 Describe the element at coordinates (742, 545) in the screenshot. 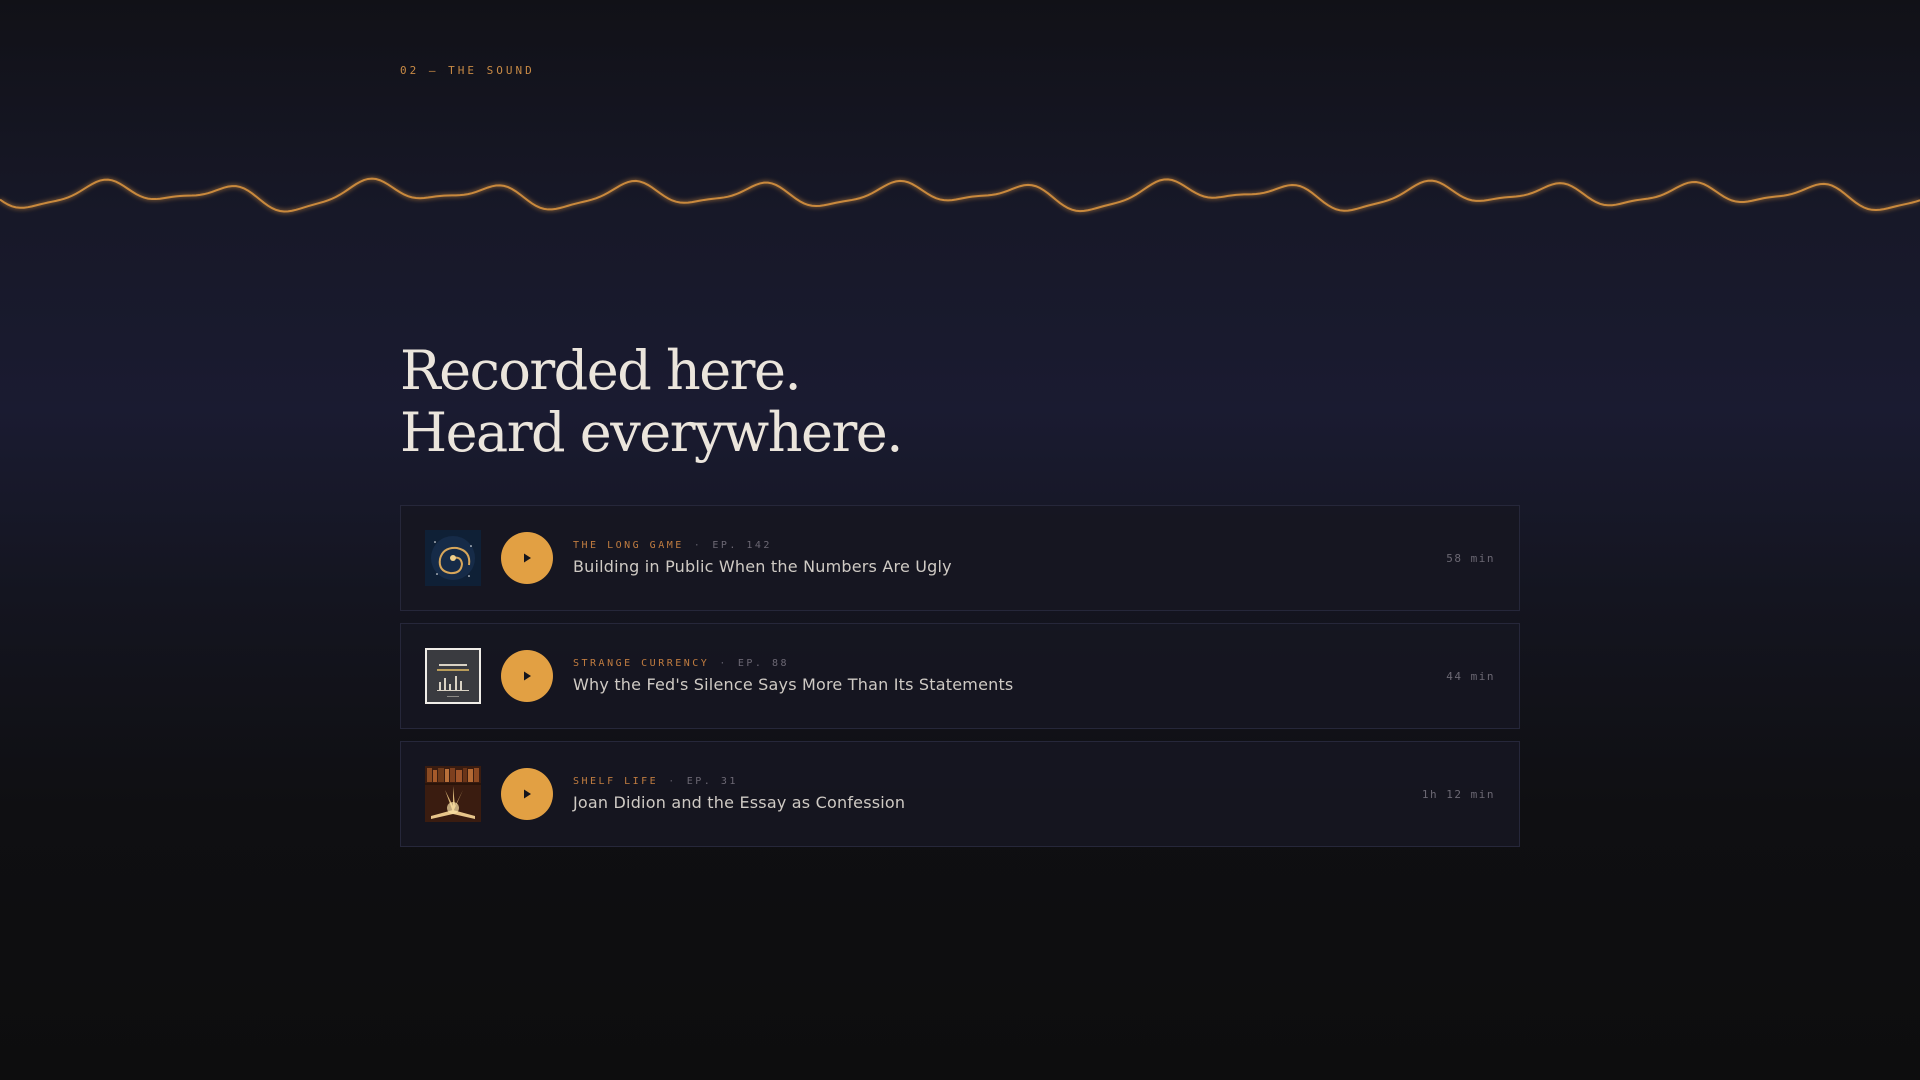

I see `episode-number: EP. 142` at that location.